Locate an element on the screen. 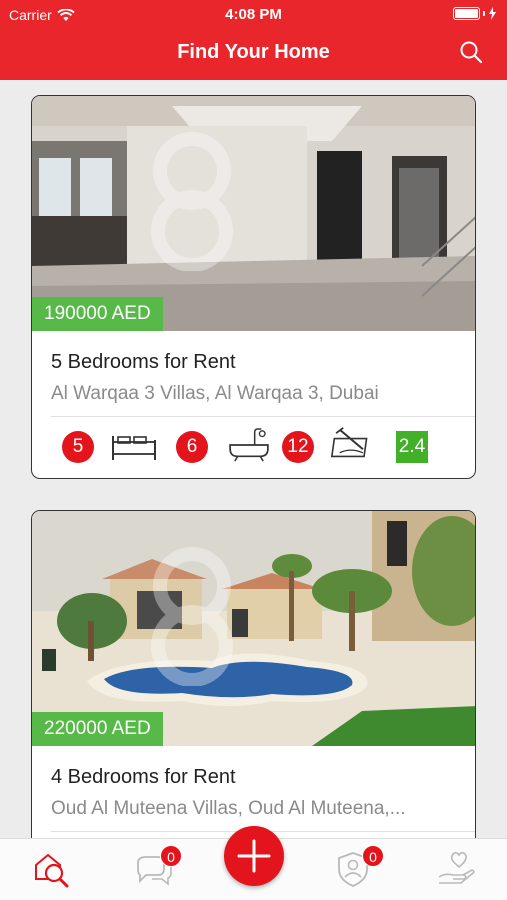 The width and height of the screenshot is (507, 900). tab-messages: 0 is located at coordinates (157, 867).